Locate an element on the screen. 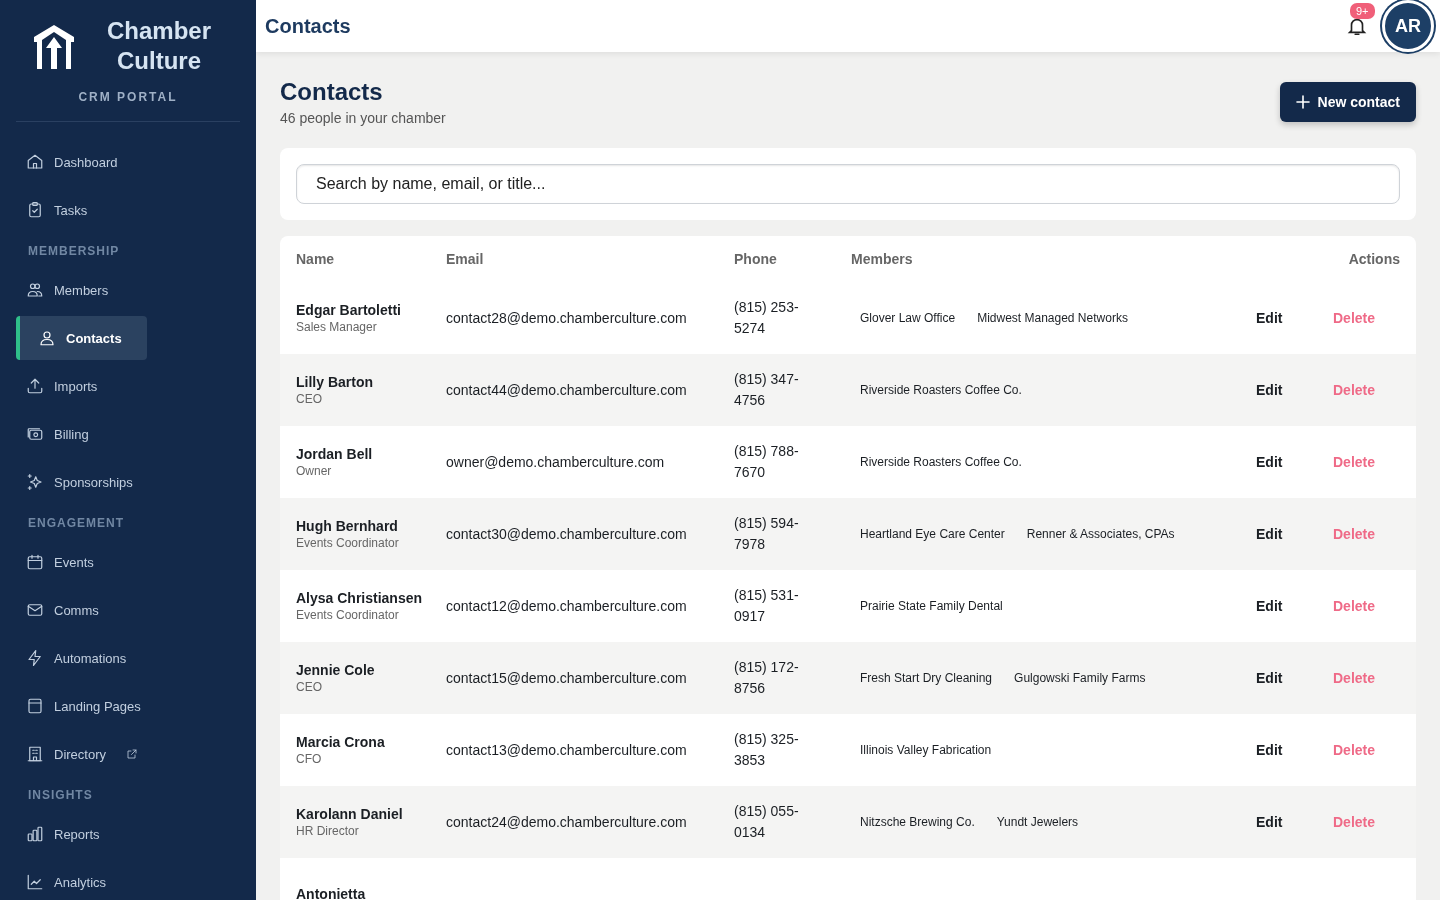 This screenshot has height=900, width=1440. member-name: Yundt Jewelers is located at coordinates (1037, 822).